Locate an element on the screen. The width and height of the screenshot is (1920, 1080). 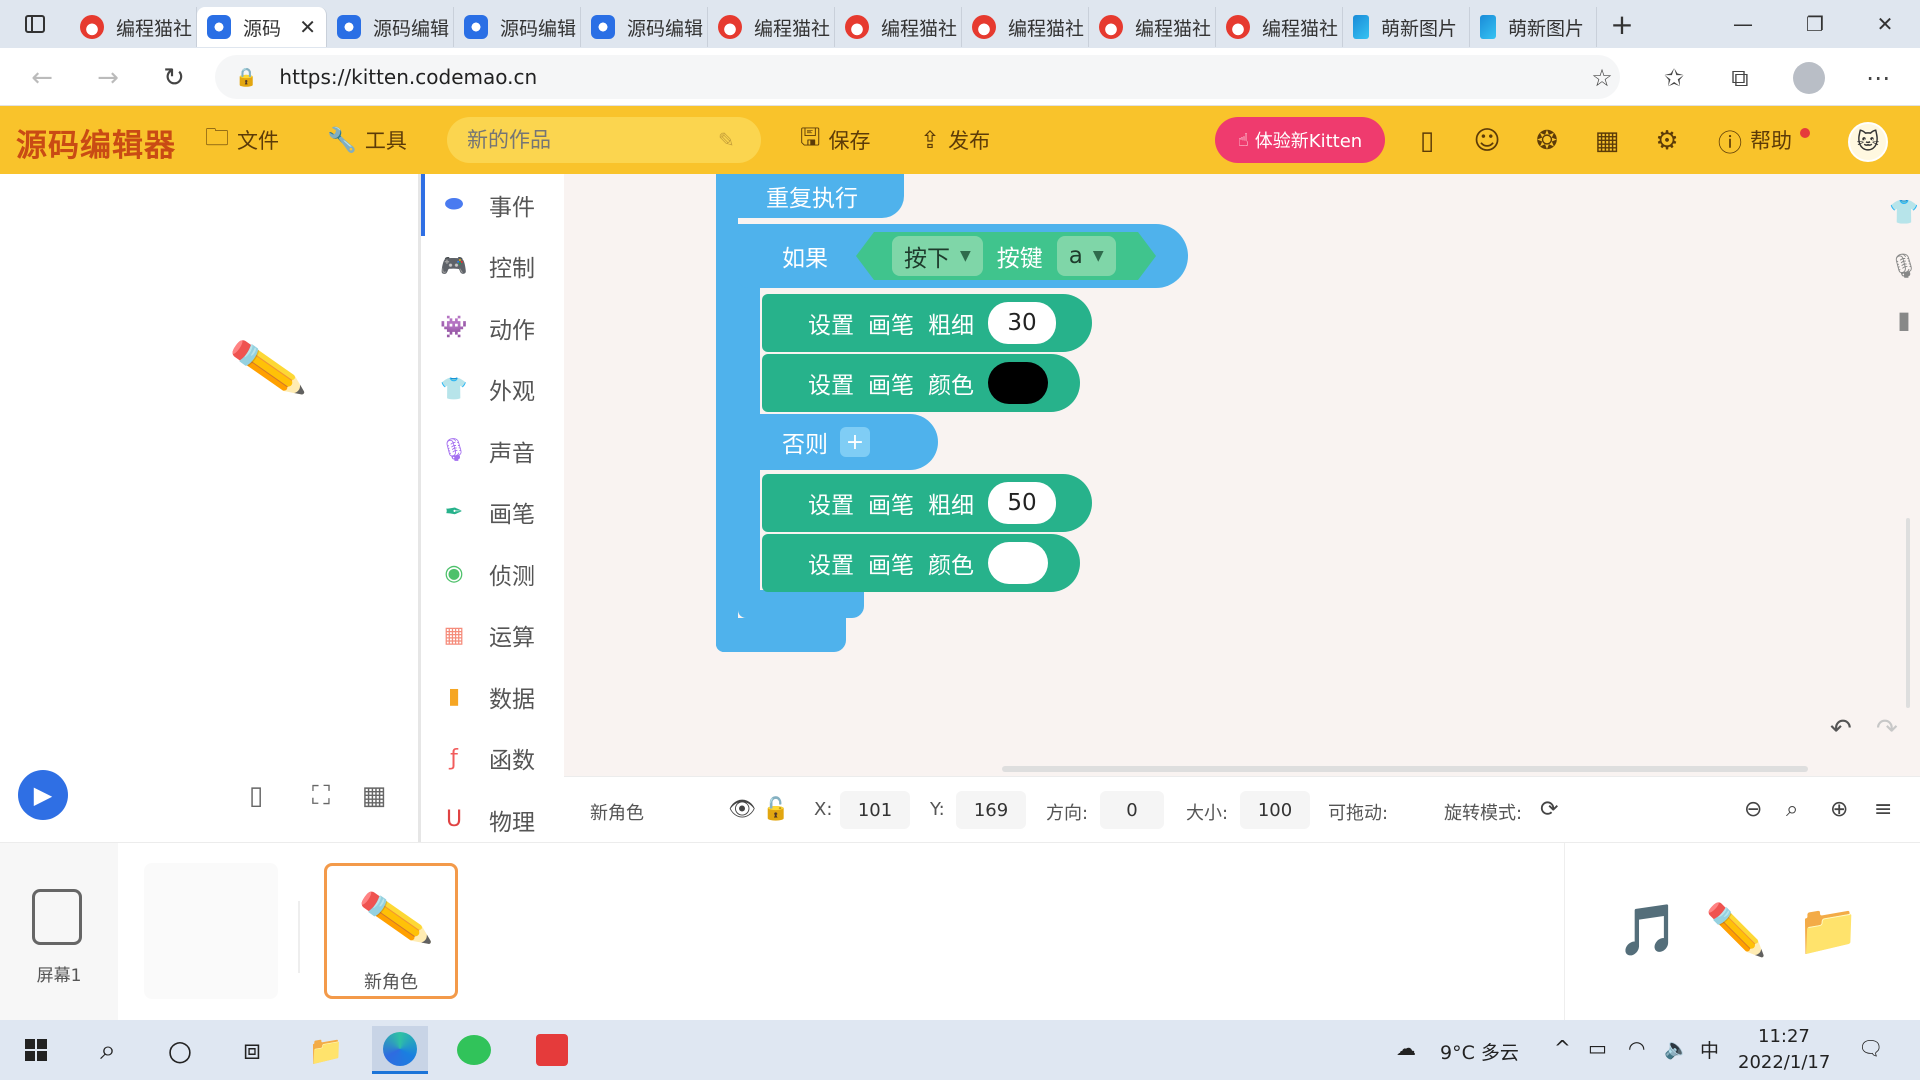
collections-icon: ⧉ is located at coordinates (1740, 78).